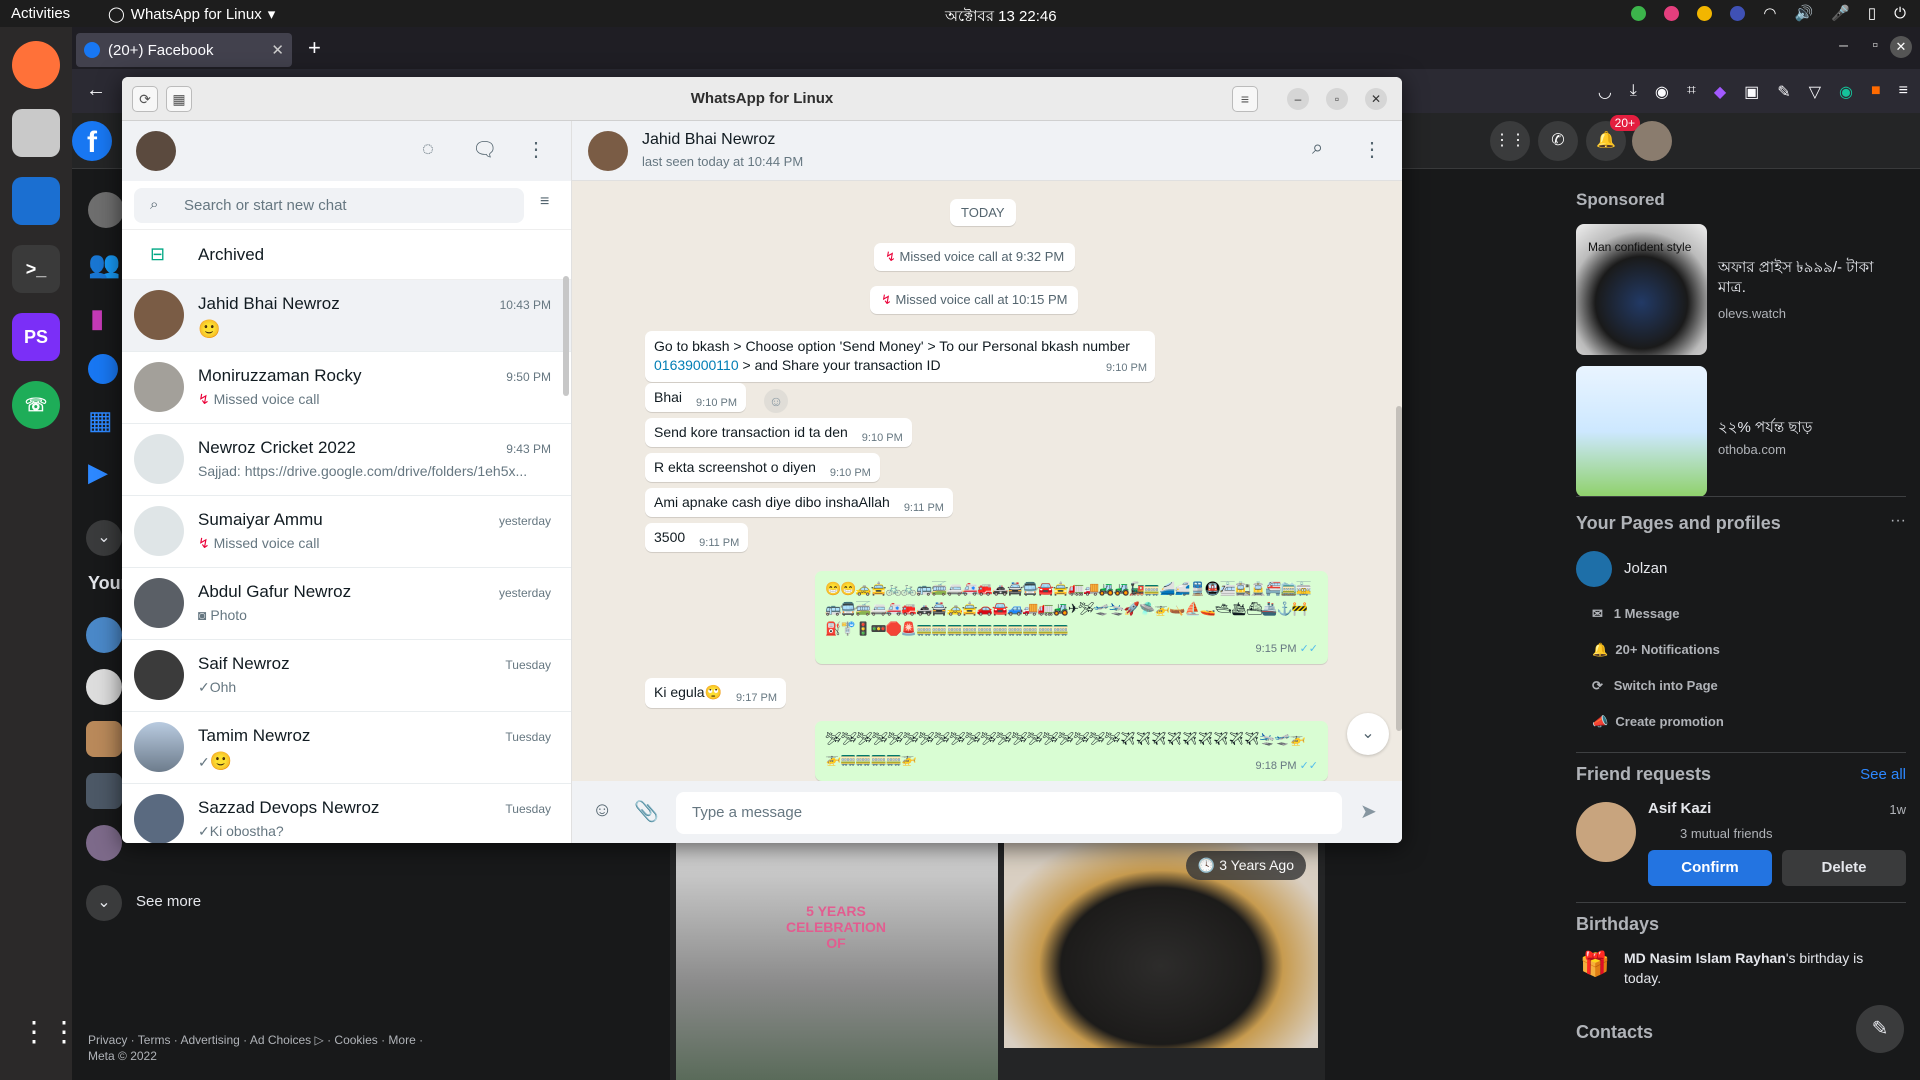 This screenshot has width=1920, height=1080. I want to click on whatsapp-dock-icon: ☏, so click(36, 405).